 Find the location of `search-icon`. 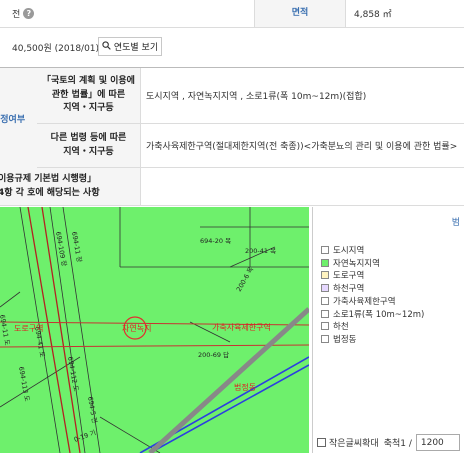

search-icon is located at coordinates (106, 46).